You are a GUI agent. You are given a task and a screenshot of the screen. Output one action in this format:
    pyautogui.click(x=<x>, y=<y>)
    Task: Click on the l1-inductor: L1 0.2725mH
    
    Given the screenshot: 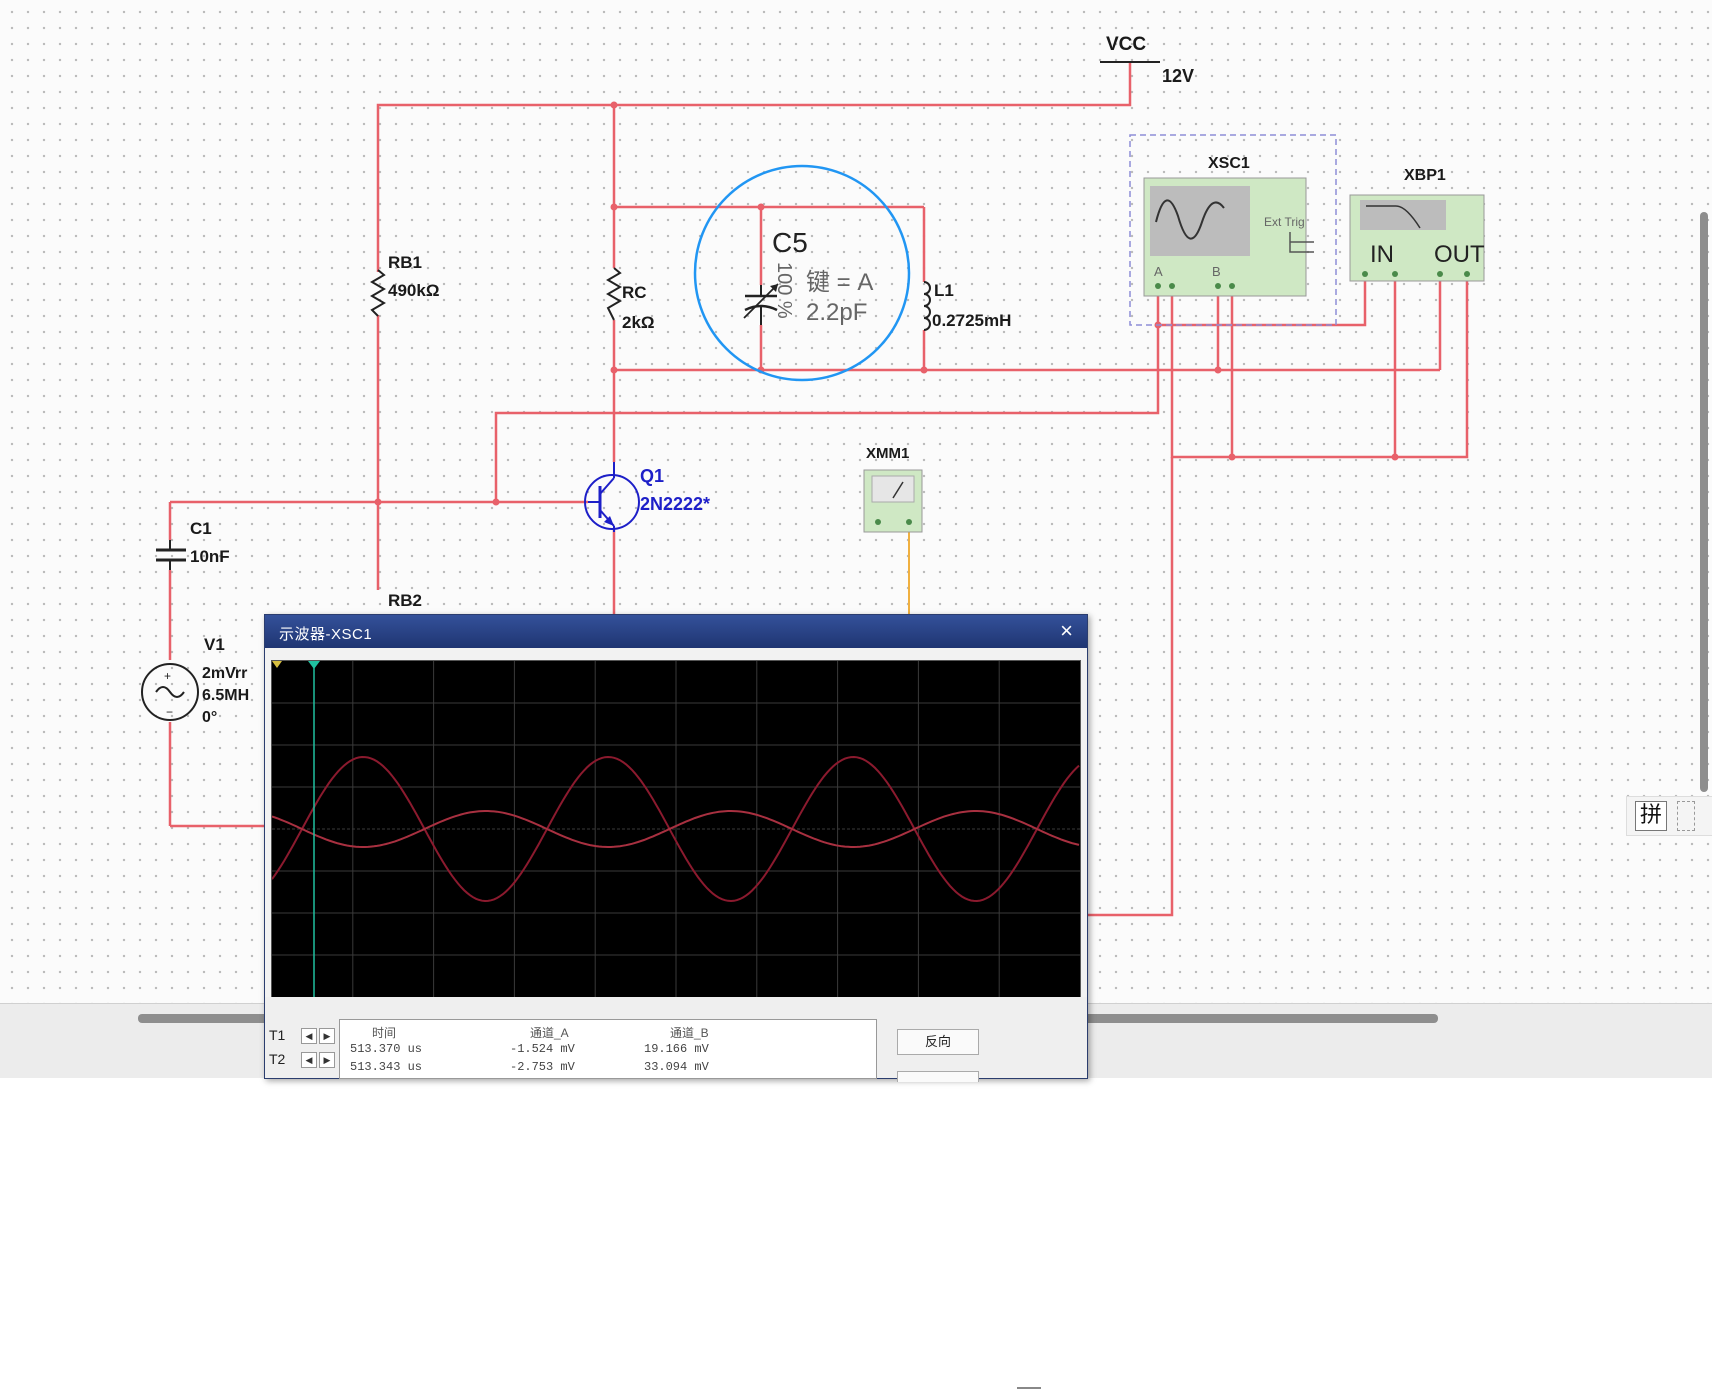 What is the action you would take?
    pyautogui.click(x=967, y=306)
    